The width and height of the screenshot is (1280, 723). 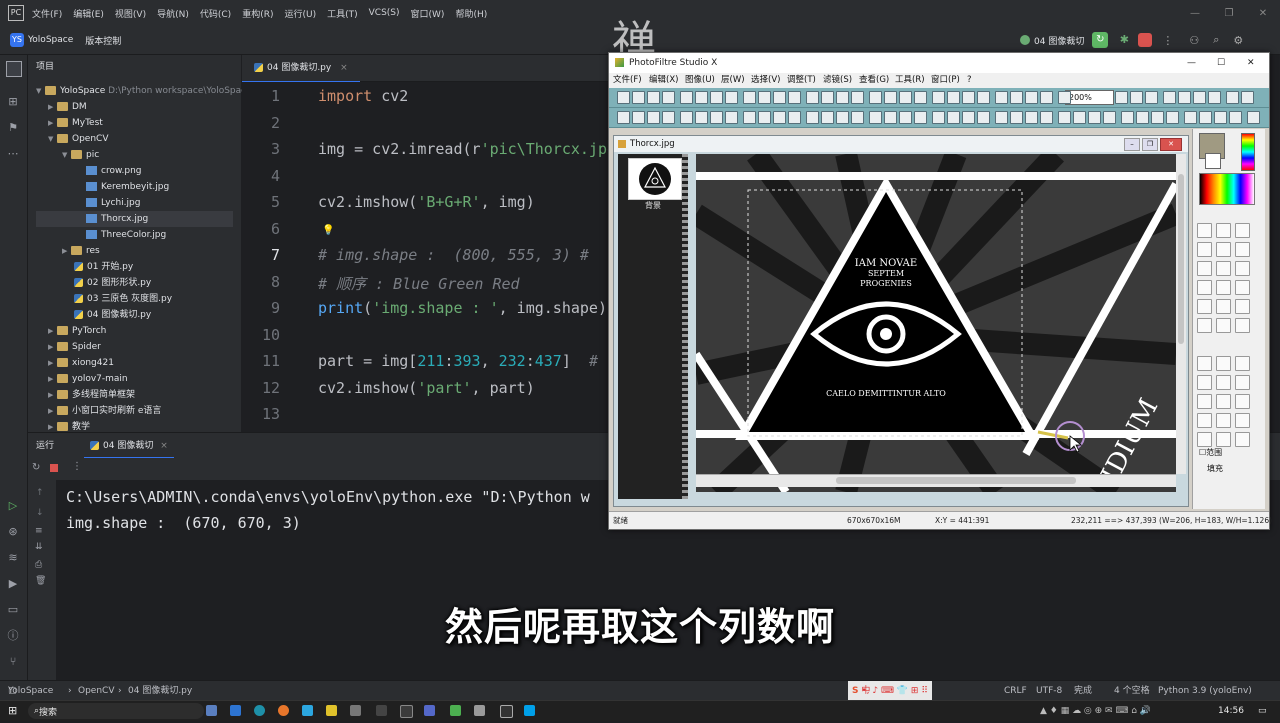 What do you see at coordinates (384, 13) in the screenshot?
I see `menu-vcs: VCS(S)` at bounding box center [384, 13].